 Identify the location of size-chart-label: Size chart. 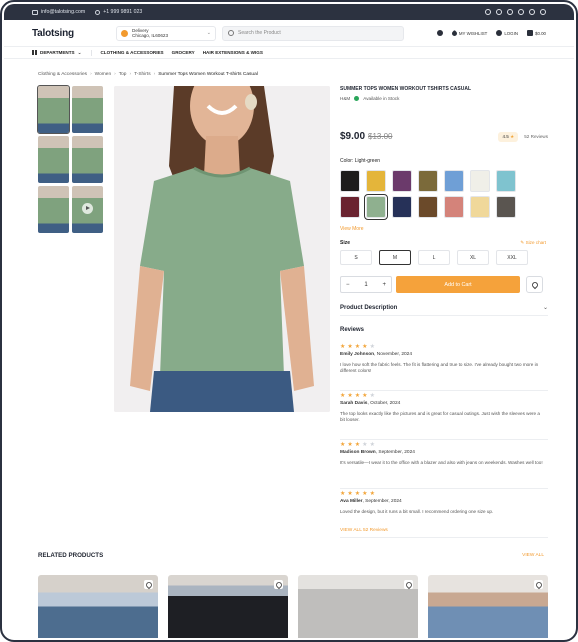
(535, 242).